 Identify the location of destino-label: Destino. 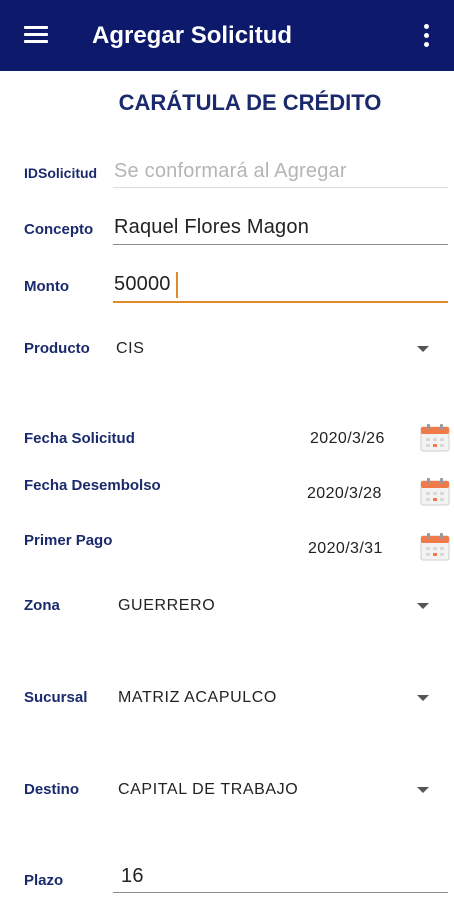
(52, 789).